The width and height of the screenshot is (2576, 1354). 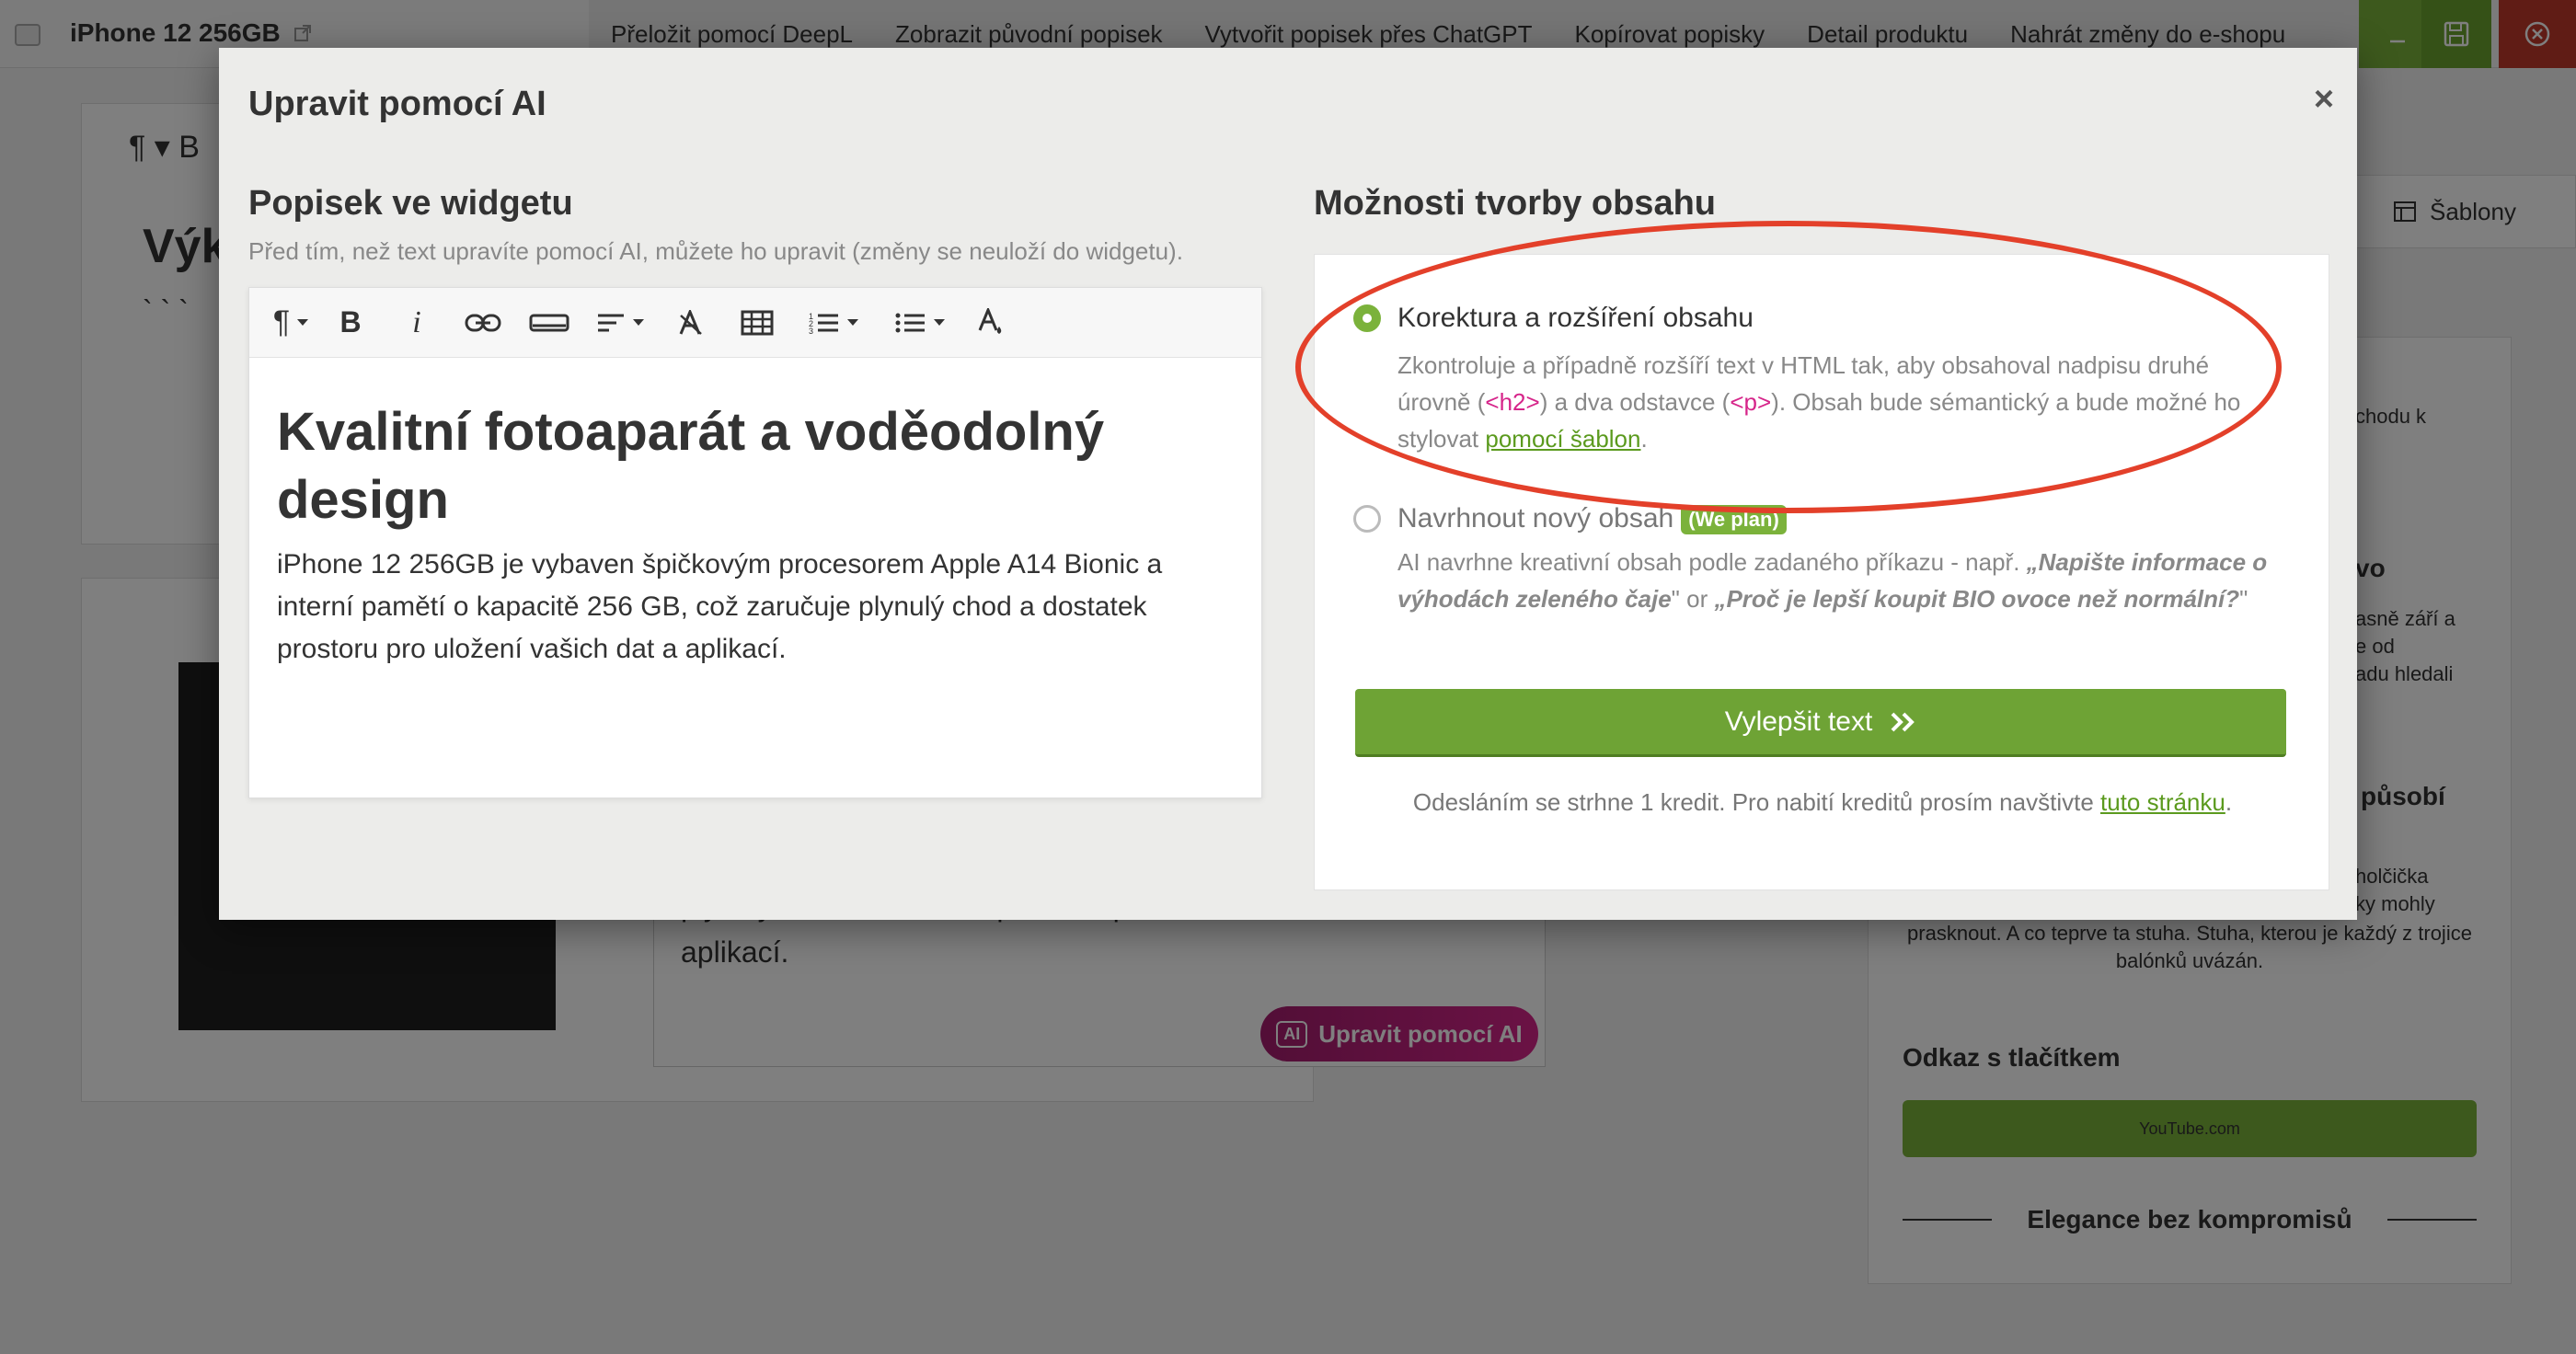 What do you see at coordinates (1515, 204) in the screenshot?
I see `content-options-title: Možnosti tvorby obsahu` at bounding box center [1515, 204].